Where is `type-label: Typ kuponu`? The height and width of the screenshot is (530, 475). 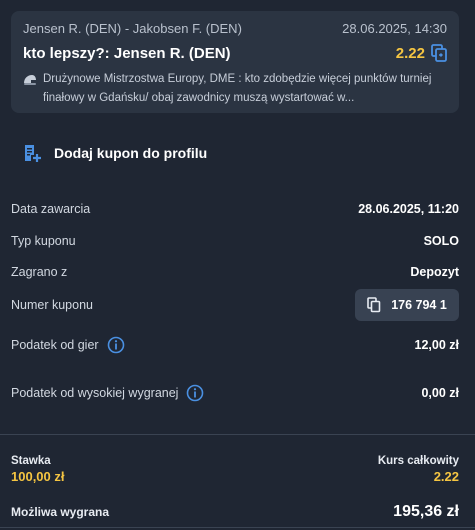 type-label: Typ kuponu is located at coordinates (43, 241).